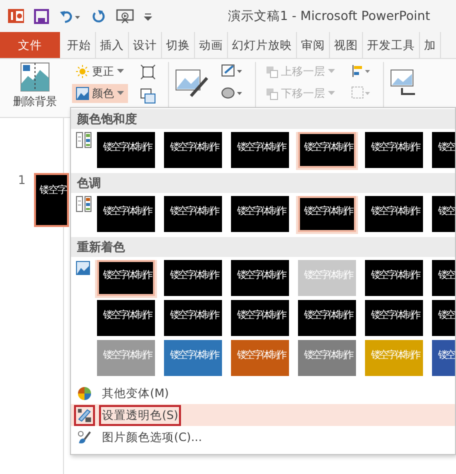  Describe the element at coordinates (263, 119) in the screenshot. I see `section-header: 颜色饱和度` at that location.